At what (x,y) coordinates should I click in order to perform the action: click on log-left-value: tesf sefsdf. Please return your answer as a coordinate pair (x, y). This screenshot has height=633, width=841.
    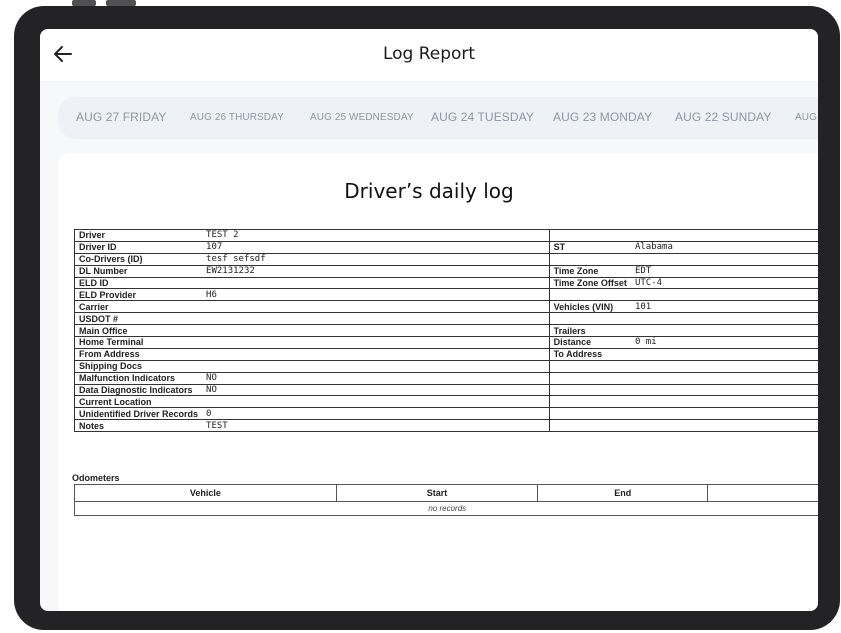
    Looking at the image, I should click on (376, 259).